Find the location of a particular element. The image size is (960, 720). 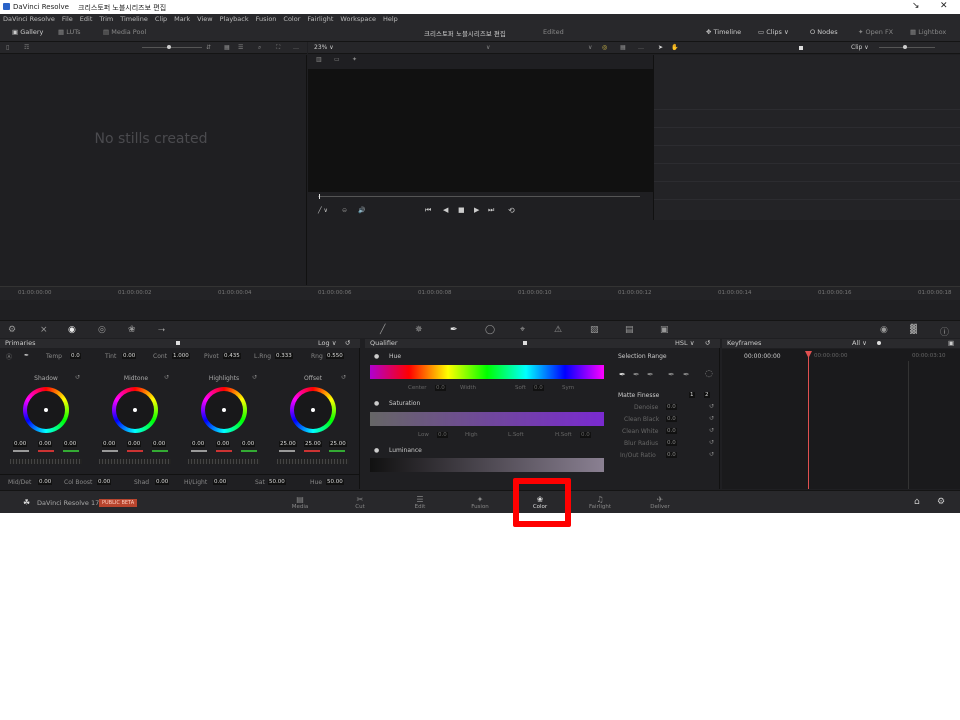

midtone-r: 0.00 is located at coordinates (134, 444).